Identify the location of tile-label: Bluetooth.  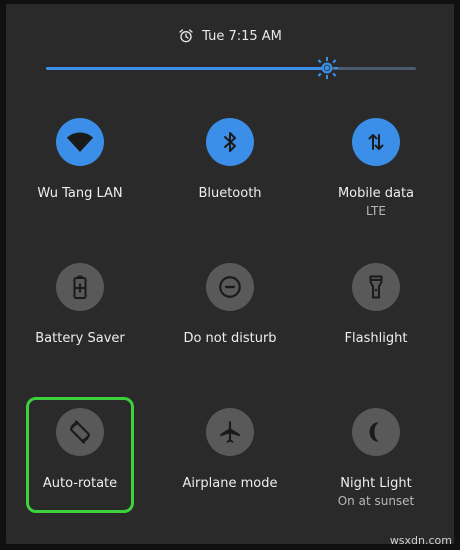
(230, 193).